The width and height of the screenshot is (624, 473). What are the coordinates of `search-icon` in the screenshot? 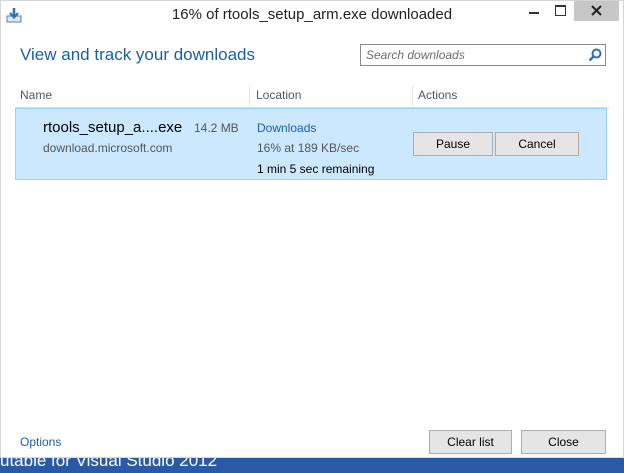 It's located at (595, 55).